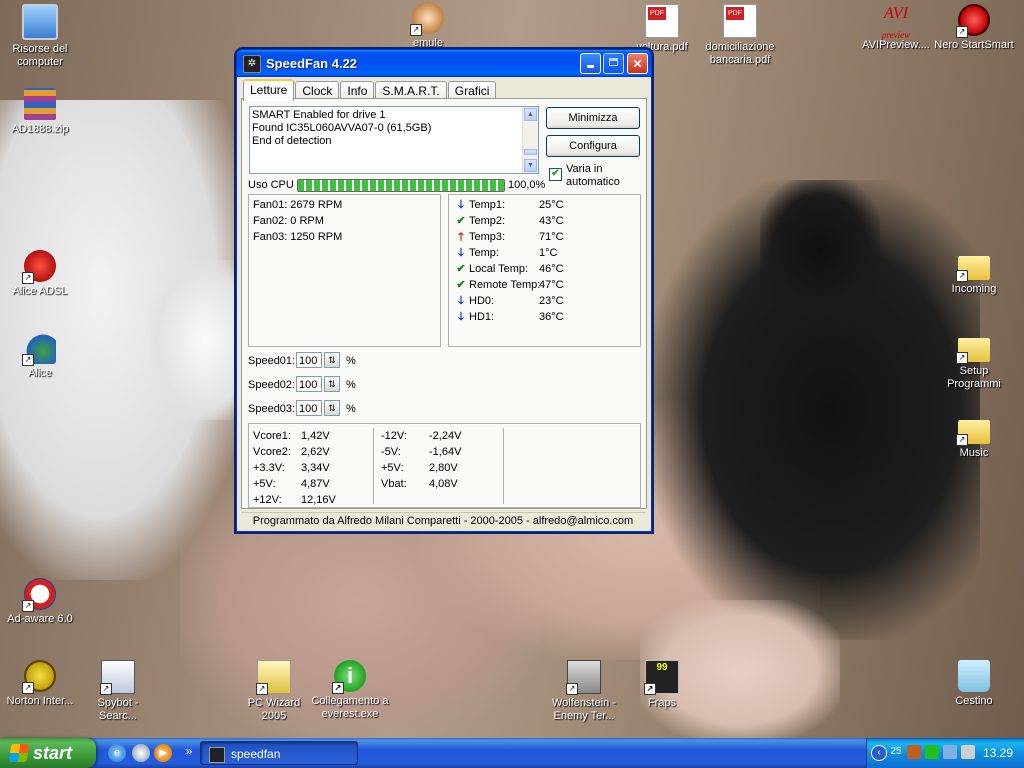 The width and height of the screenshot is (1024, 768). I want to click on voltage-value: 2,62V, so click(315, 452).